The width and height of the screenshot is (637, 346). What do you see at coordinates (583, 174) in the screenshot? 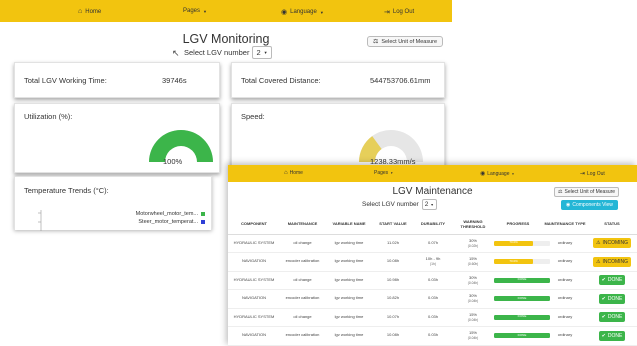
I see `logout-icon: ⇥` at bounding box center [583, 174].